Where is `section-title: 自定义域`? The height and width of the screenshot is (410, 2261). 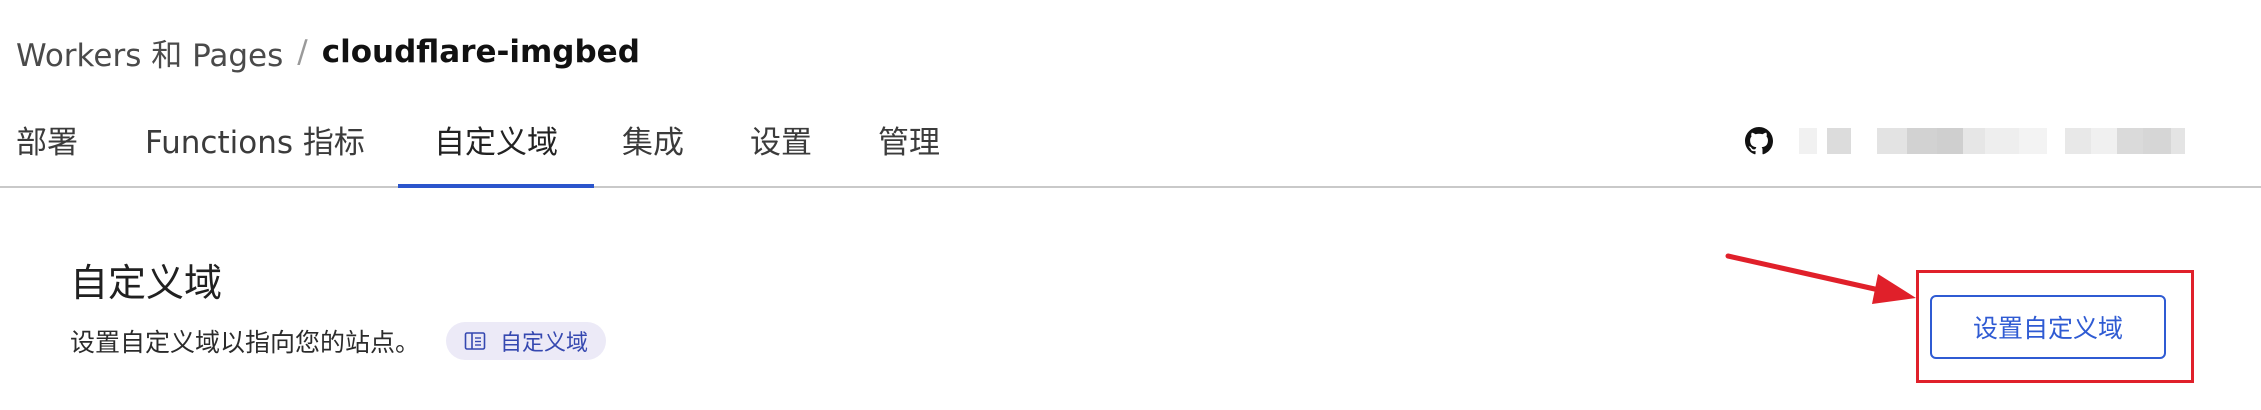
section-title: 自定义域 is located at coordinates (146, 283).